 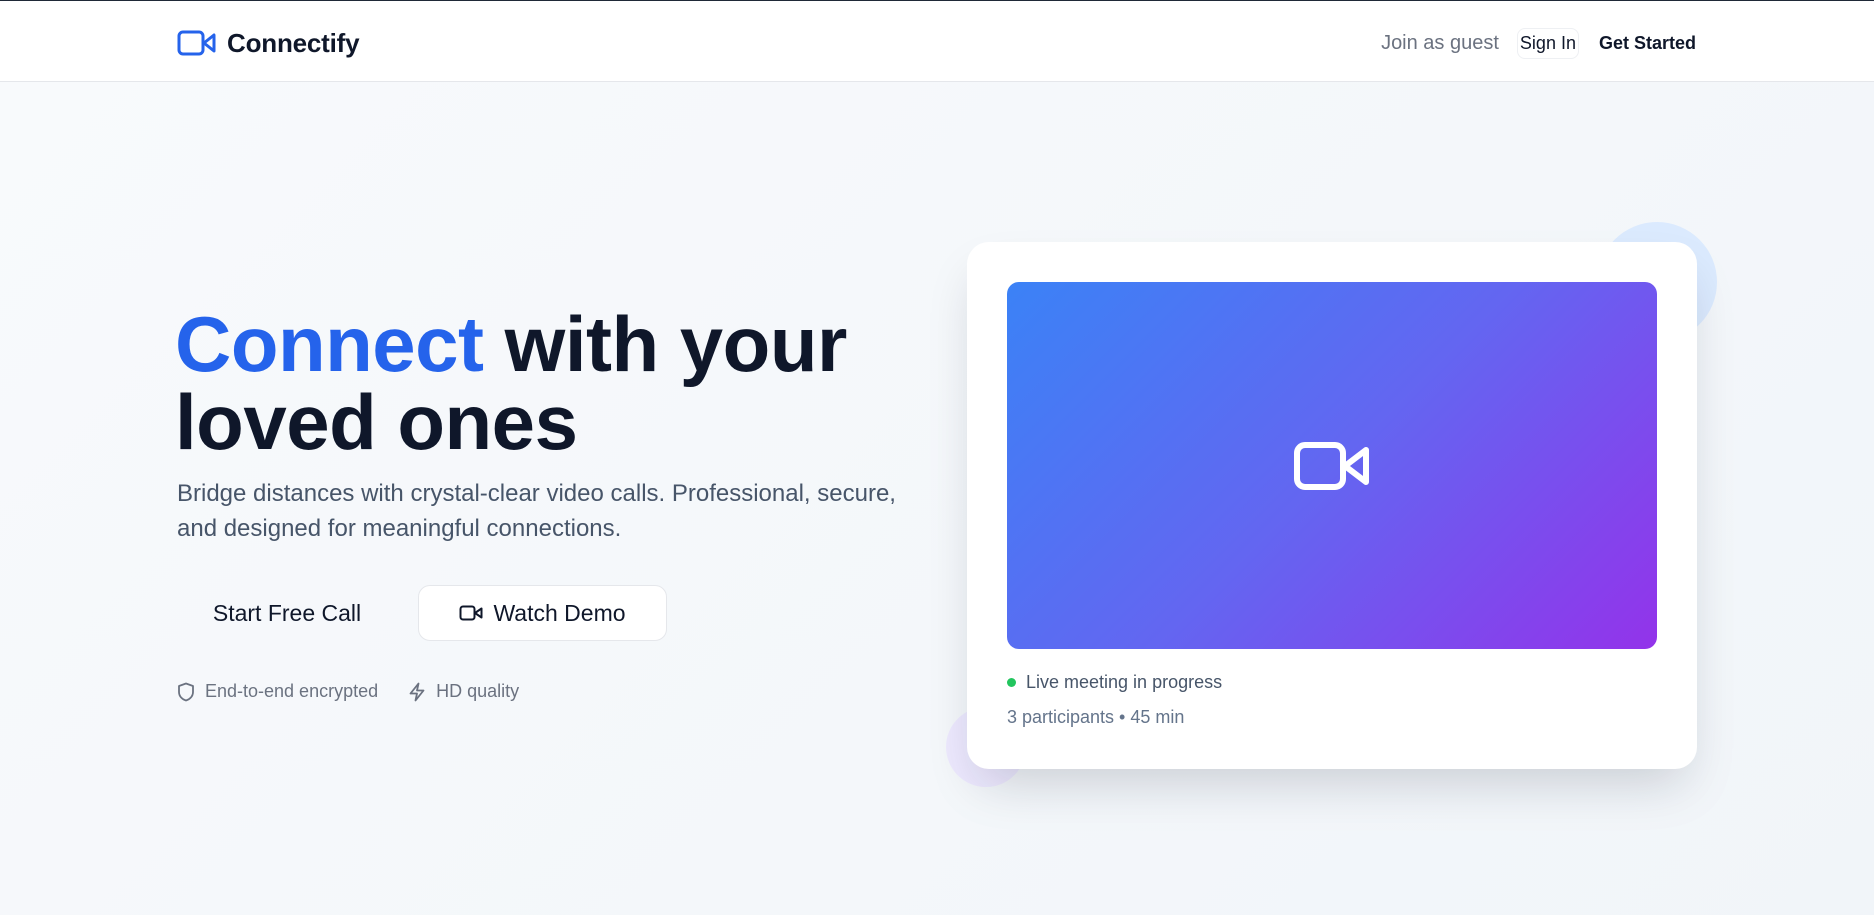 What do you see at coordinates (1647, 43) in the screenshot?
I see `get-started-button: Get Started` at bounding box center [1647, 43].